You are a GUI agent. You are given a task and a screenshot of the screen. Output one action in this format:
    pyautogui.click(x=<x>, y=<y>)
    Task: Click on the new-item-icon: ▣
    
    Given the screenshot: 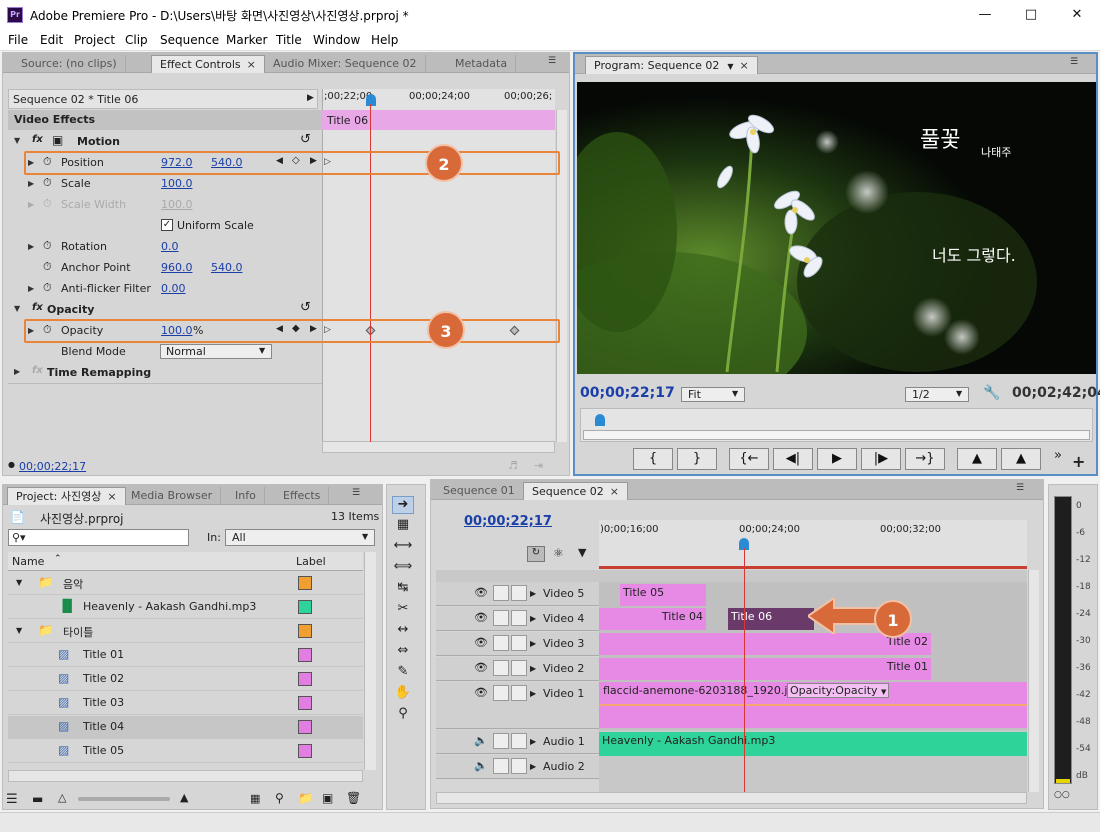 What is the action you would take?
    pyautogui.click(x=327, y=798)
    